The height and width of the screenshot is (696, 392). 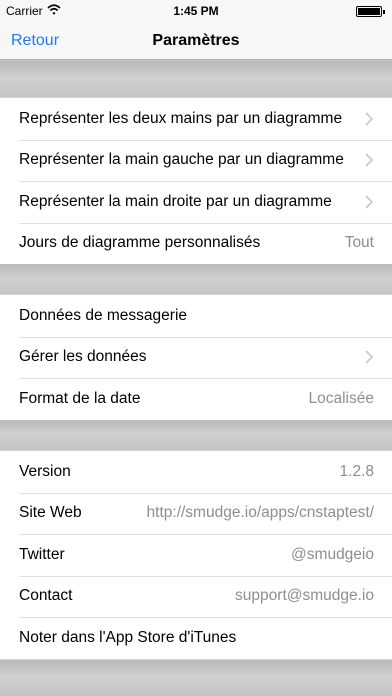 I want to click on row-manage-data: Gérer les données, so click(x=196, y=357).